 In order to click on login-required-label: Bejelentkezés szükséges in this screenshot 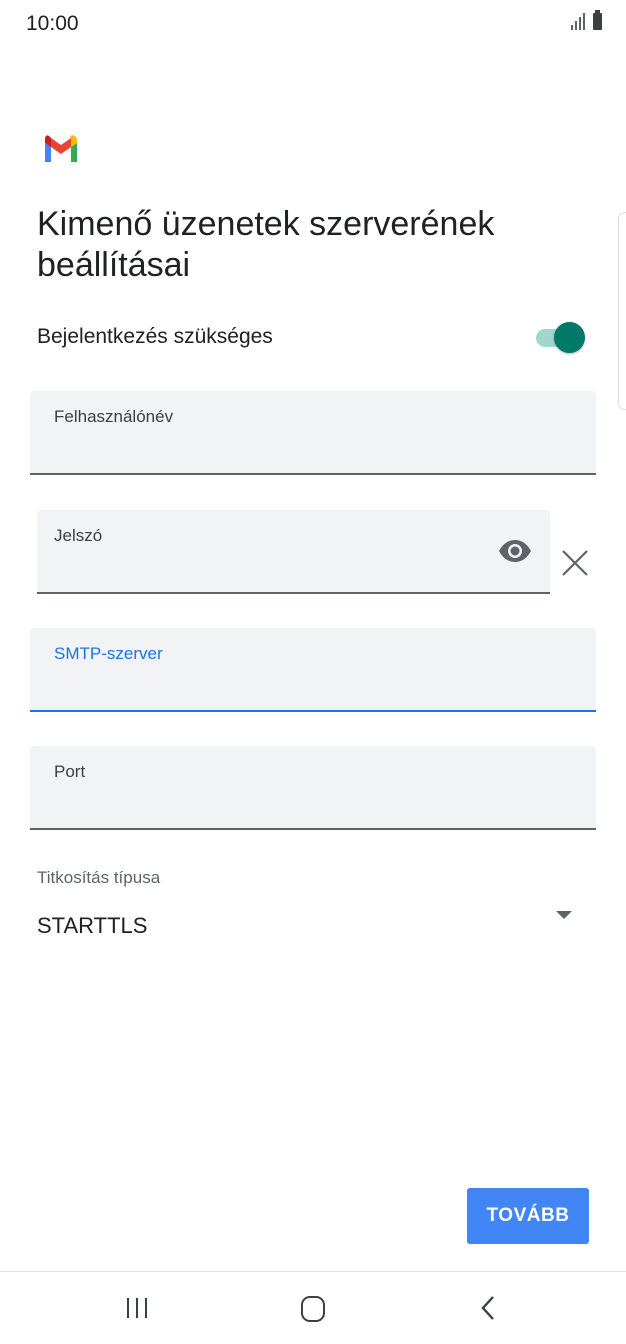, I will do `click(155, 336)`.